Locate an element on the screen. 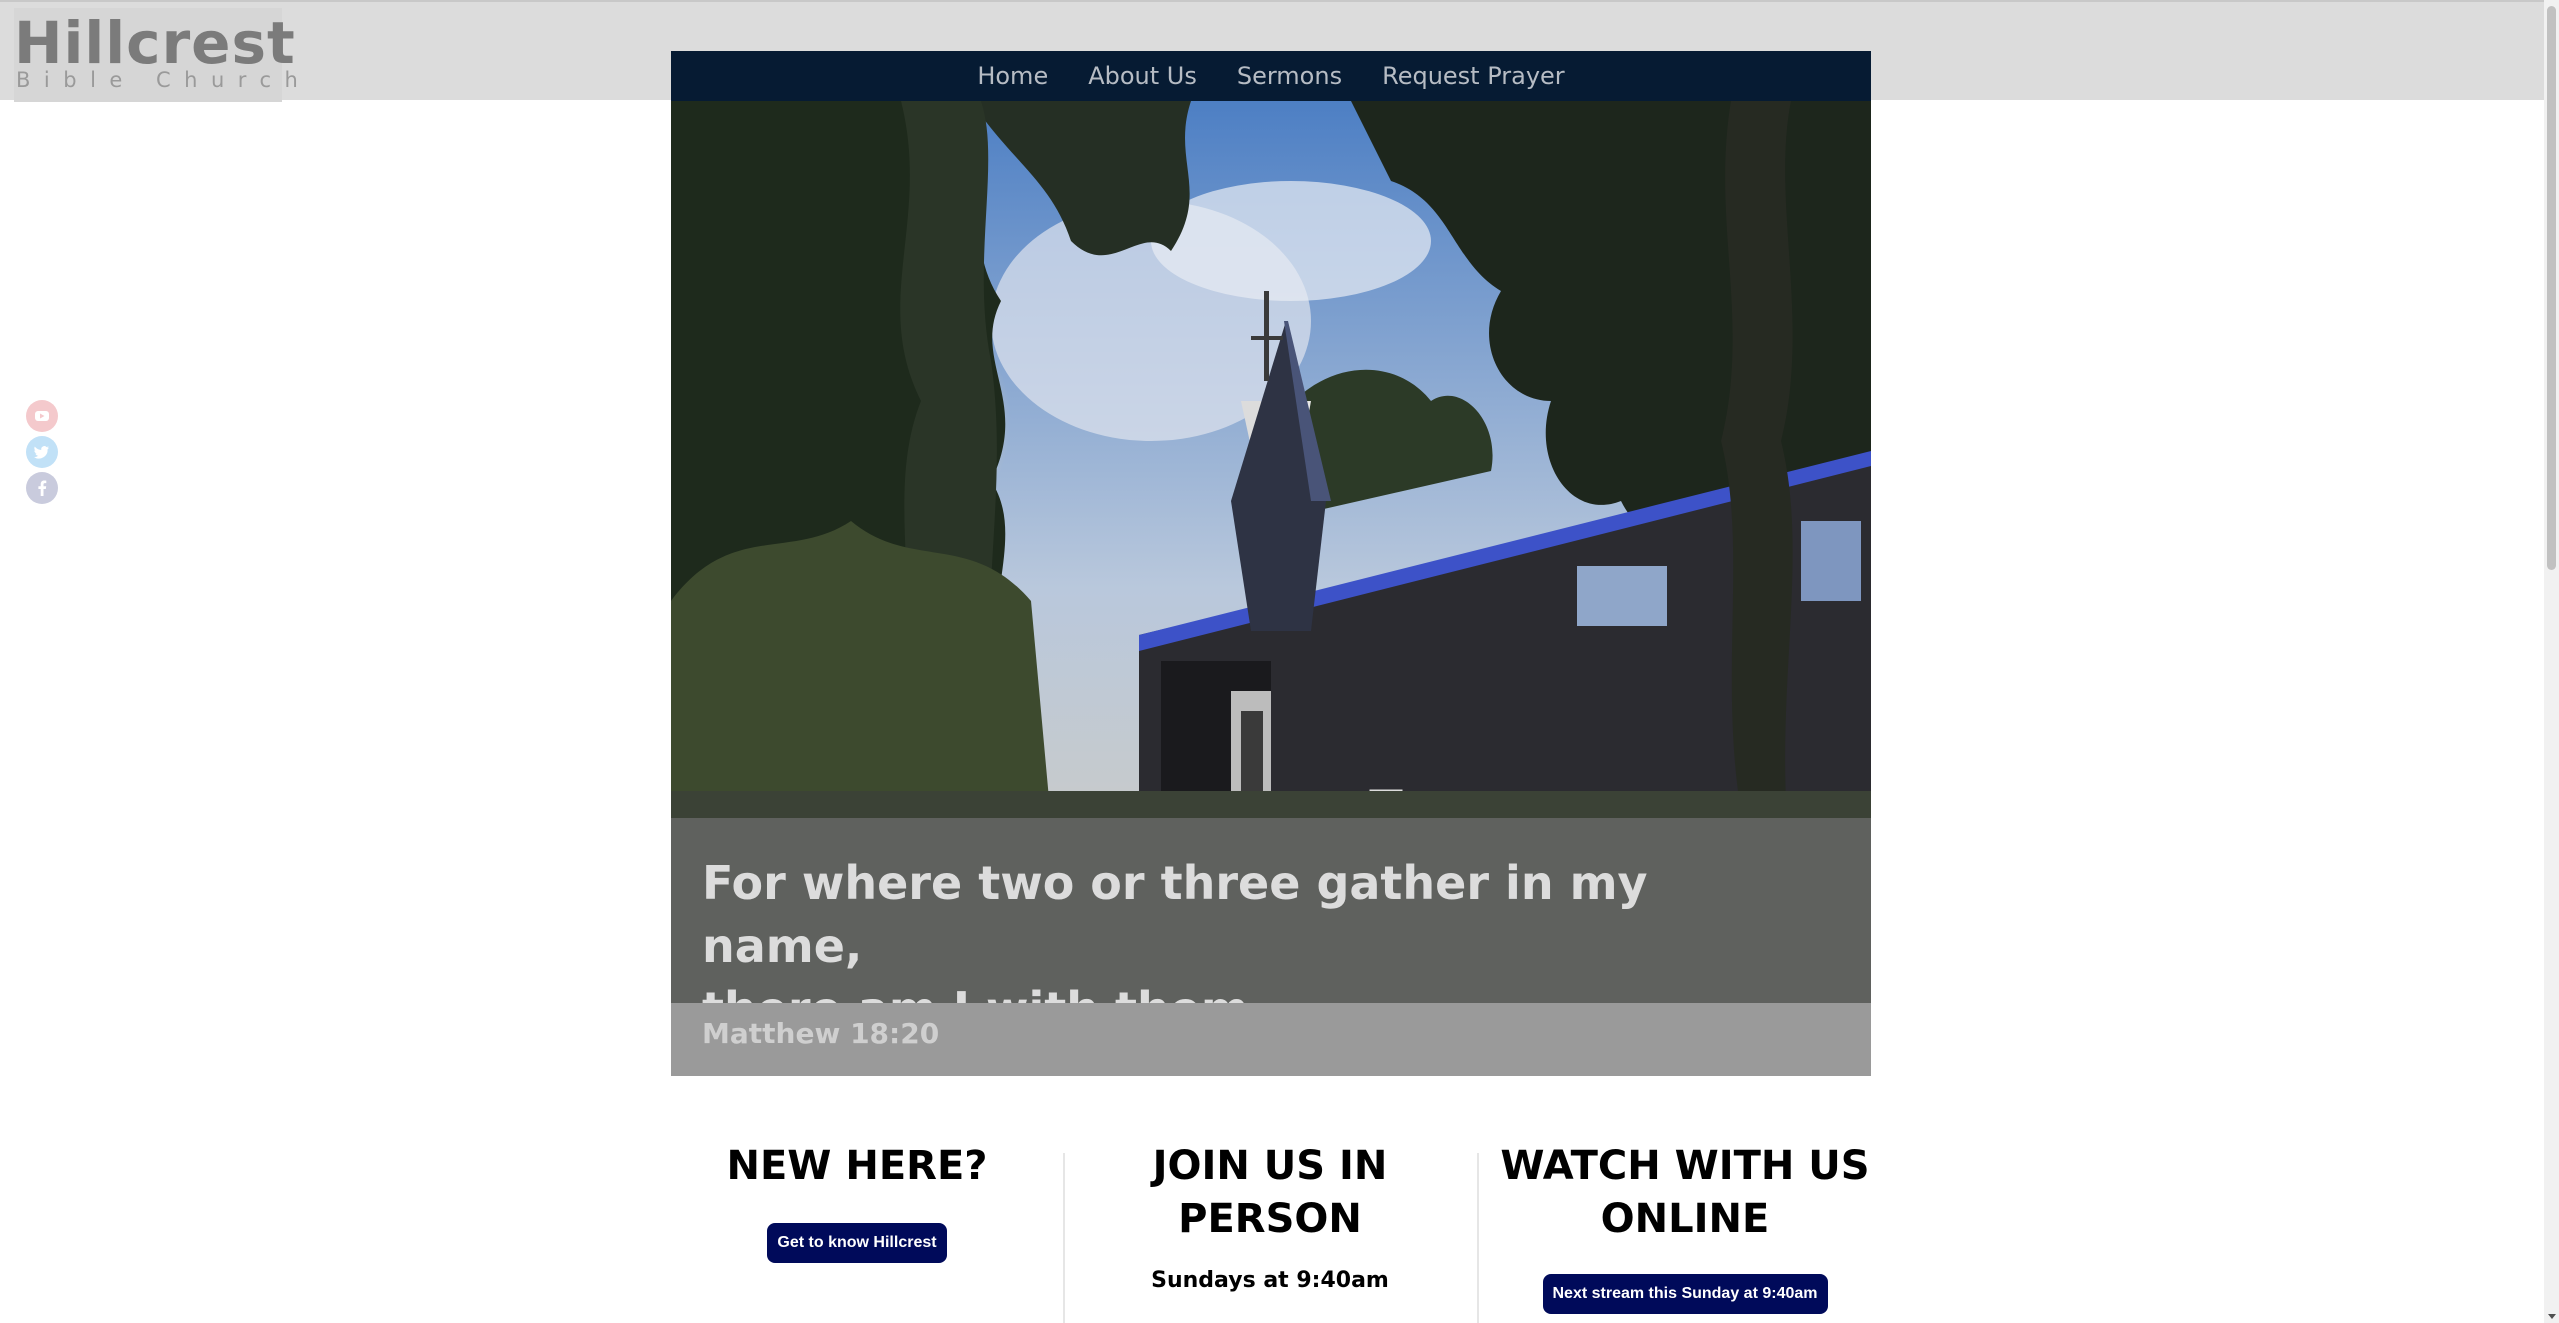 This screenshot has height=1323, width=2559. church-logo: Hillcrest Bible Church is located at coordinates (156, 55).